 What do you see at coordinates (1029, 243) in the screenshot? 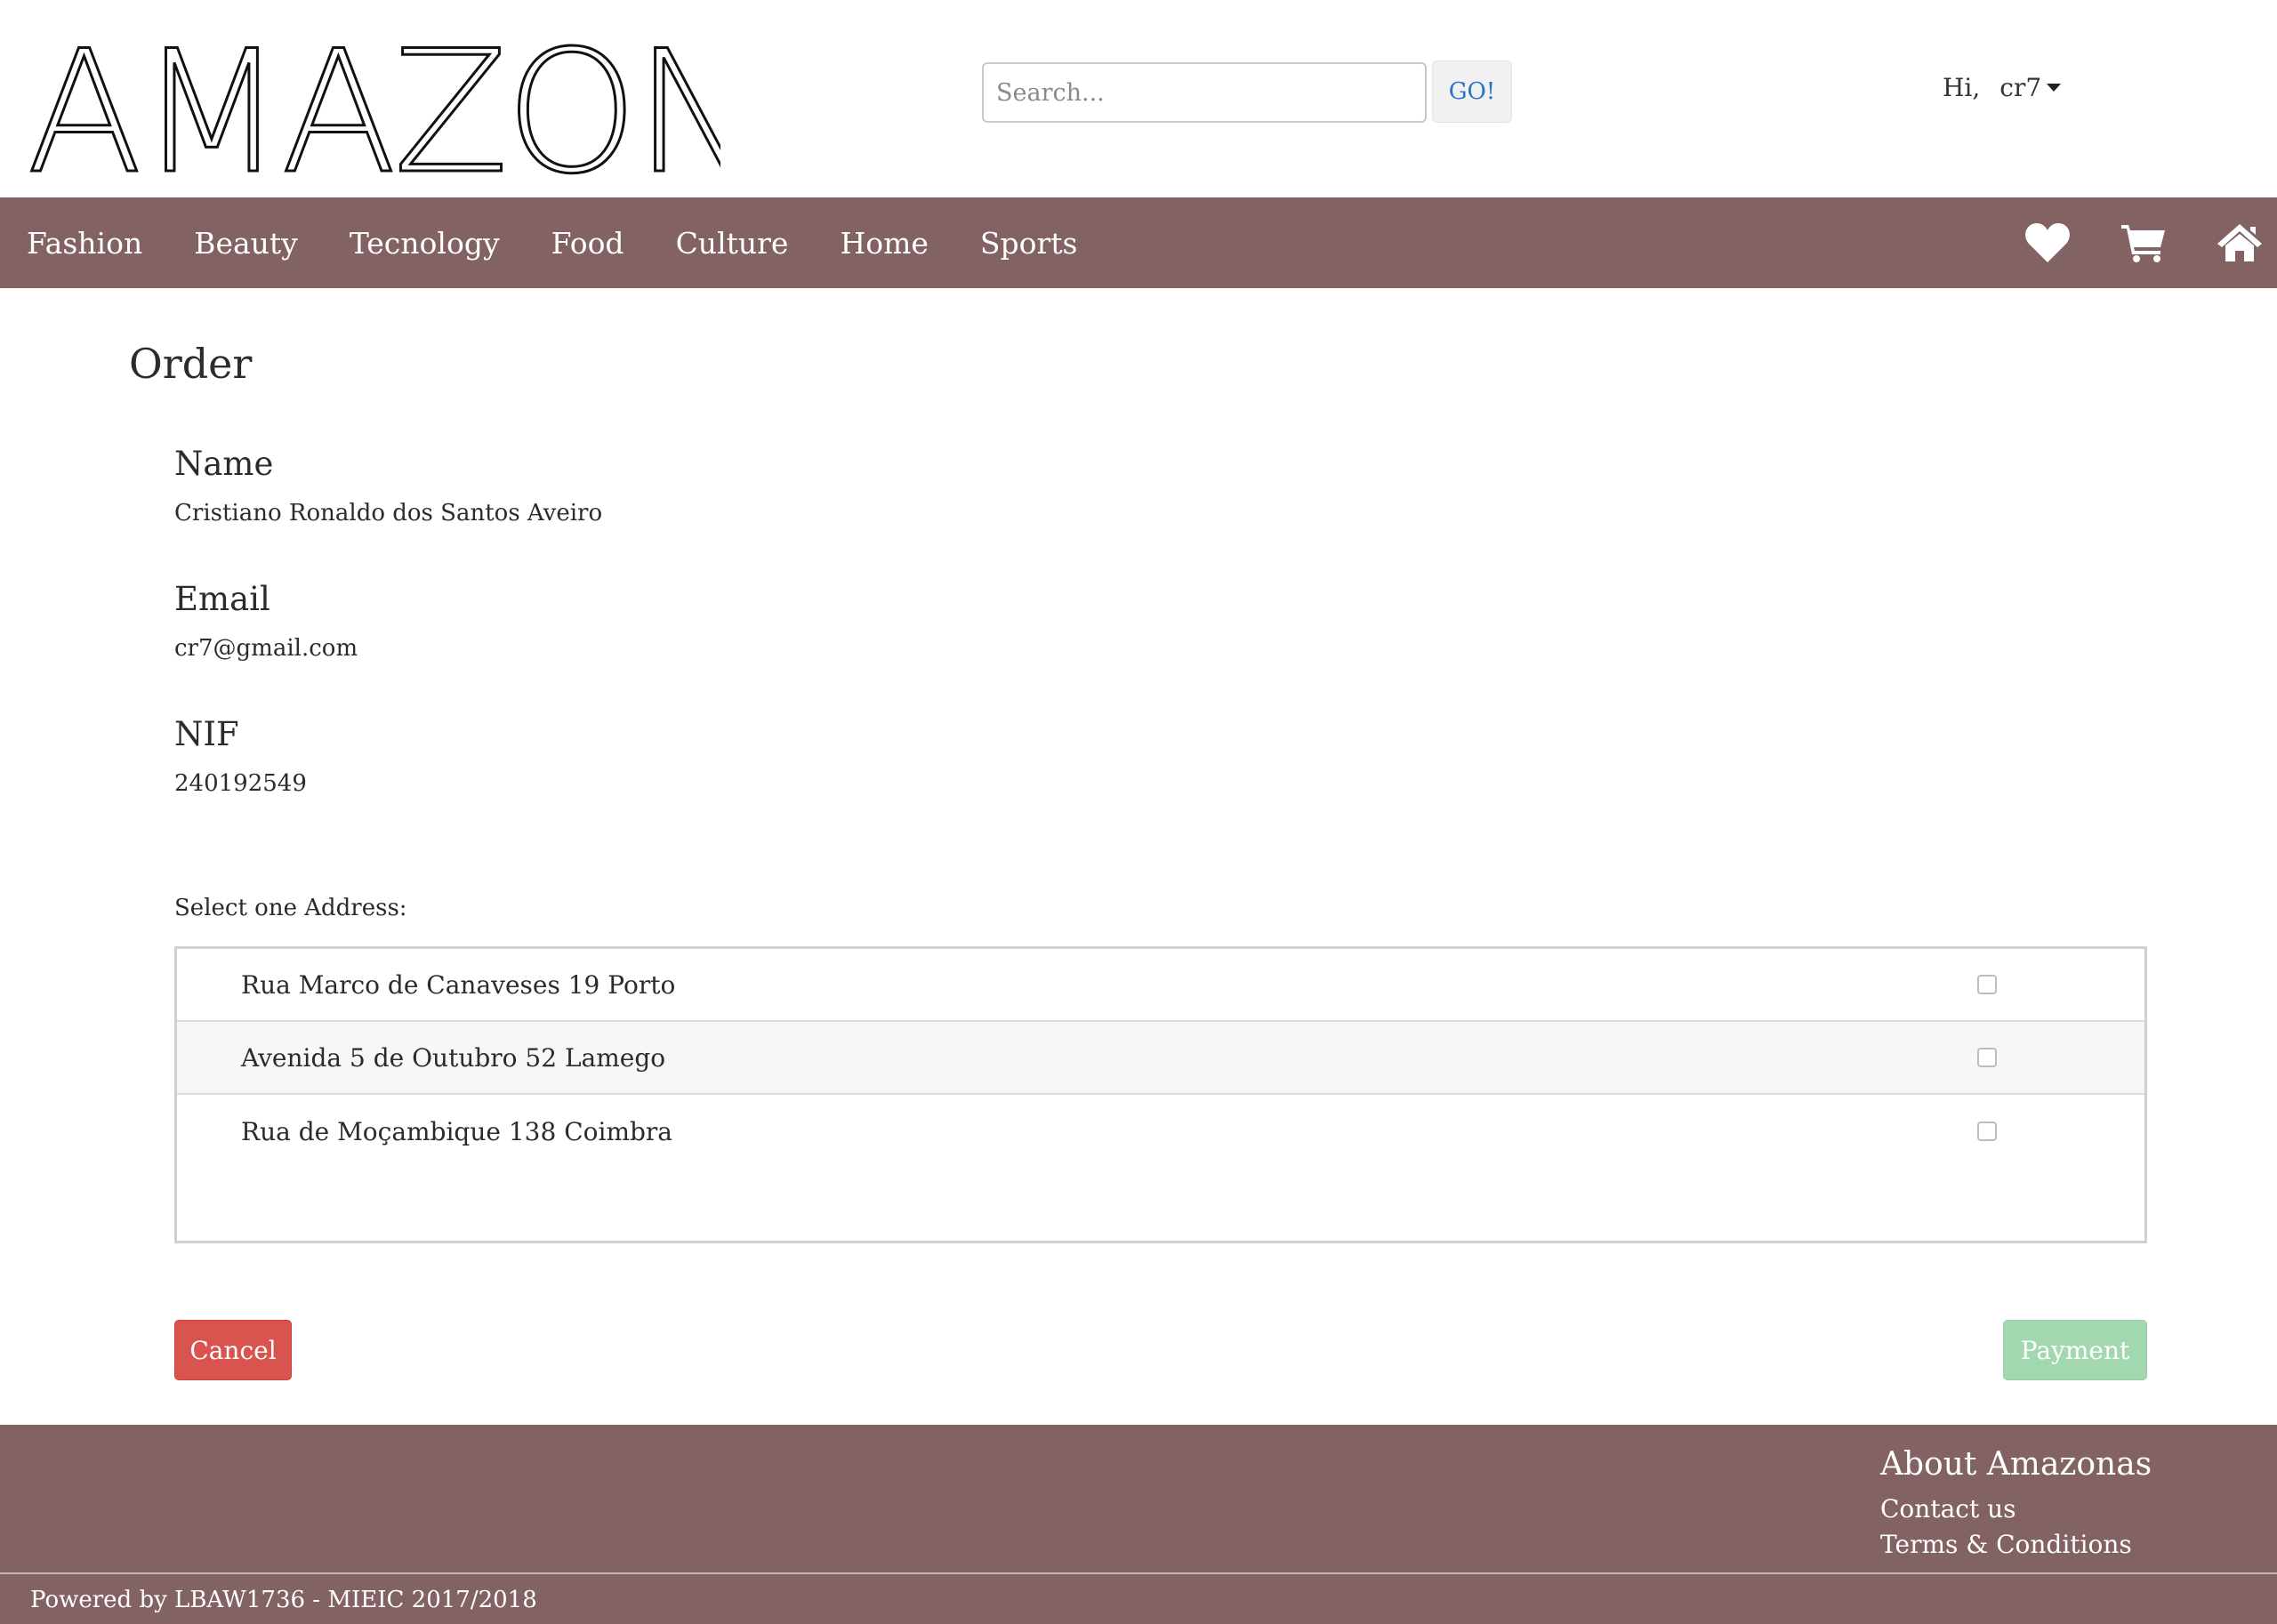
I see `nav-link-sports: Sports` at bounding box center [1029, 243].